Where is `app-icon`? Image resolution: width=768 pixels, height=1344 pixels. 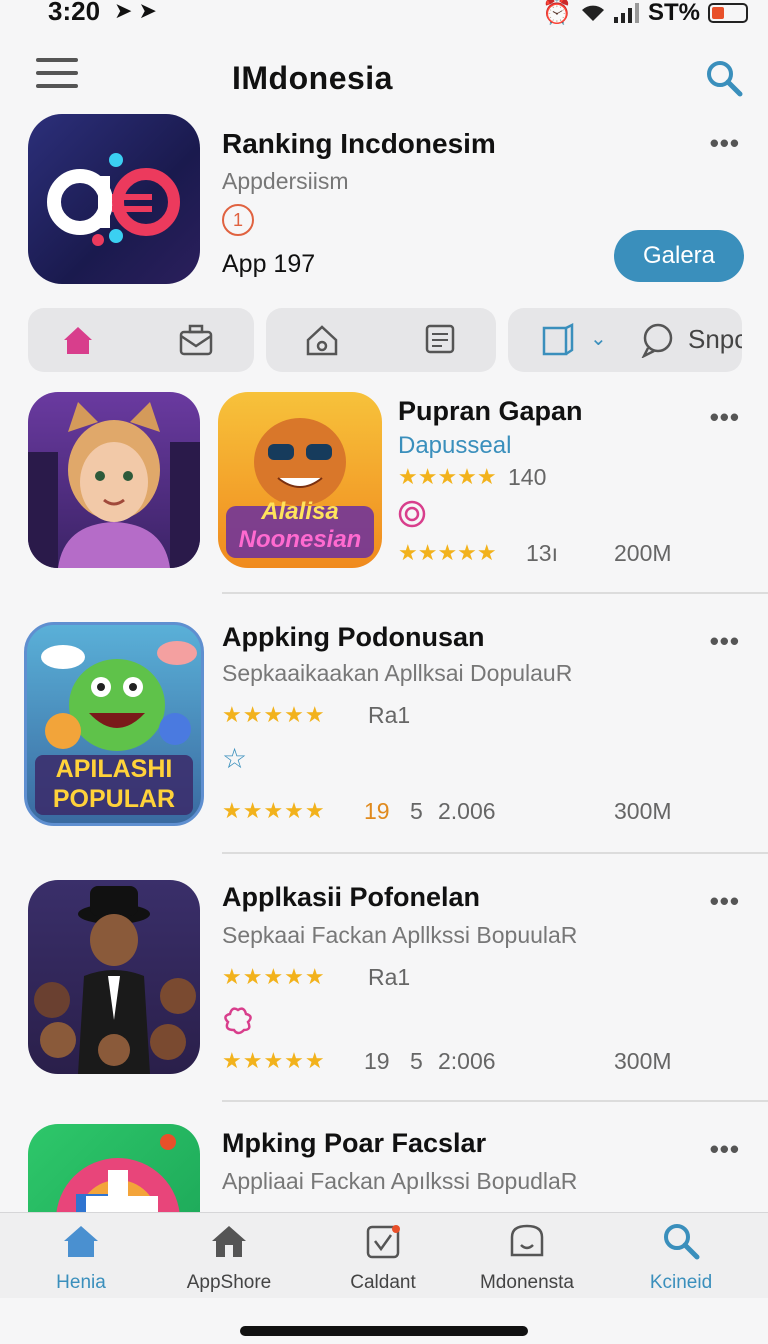
app-icon is located at coordinates (114, 1169).